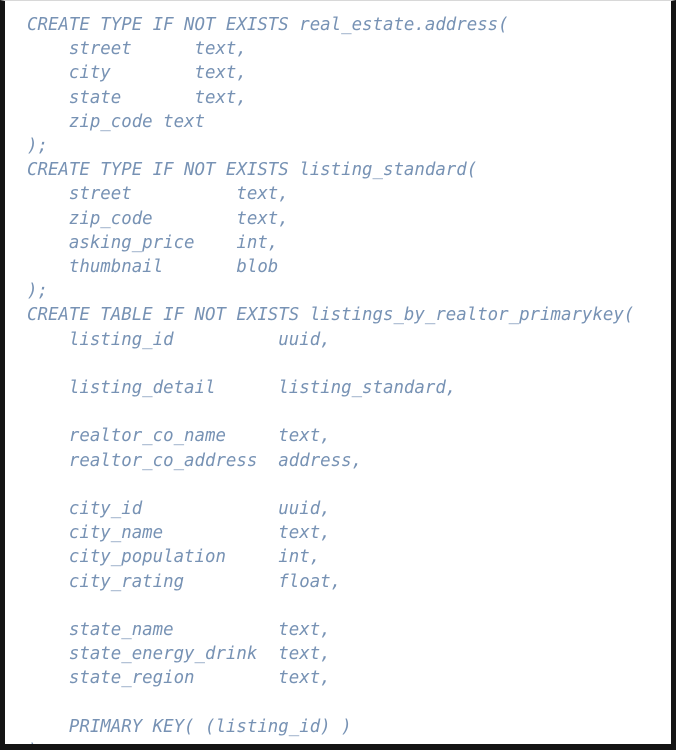 This screenshot has height=750, width=676. I want to click on code-line: state text,, so click(137, 97).